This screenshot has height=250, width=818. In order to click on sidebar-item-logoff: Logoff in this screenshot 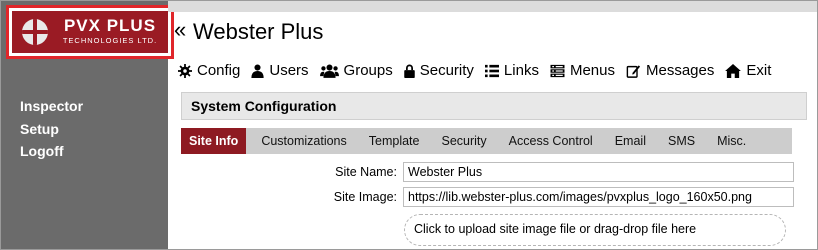, I will do `click(51, 151)`.